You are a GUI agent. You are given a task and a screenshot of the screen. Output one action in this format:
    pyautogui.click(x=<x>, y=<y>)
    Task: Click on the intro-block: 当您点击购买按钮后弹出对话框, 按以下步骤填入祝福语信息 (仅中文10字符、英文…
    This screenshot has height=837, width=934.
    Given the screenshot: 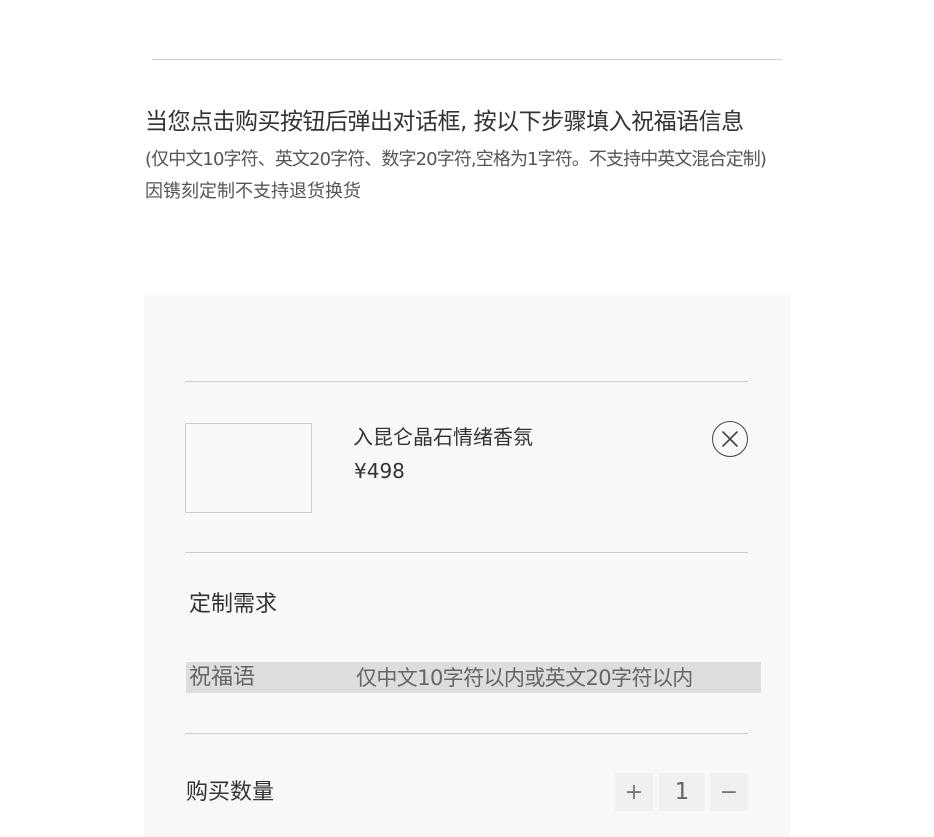 What is the action you would take?
    pyautogui.click(x=475, y=155)
    